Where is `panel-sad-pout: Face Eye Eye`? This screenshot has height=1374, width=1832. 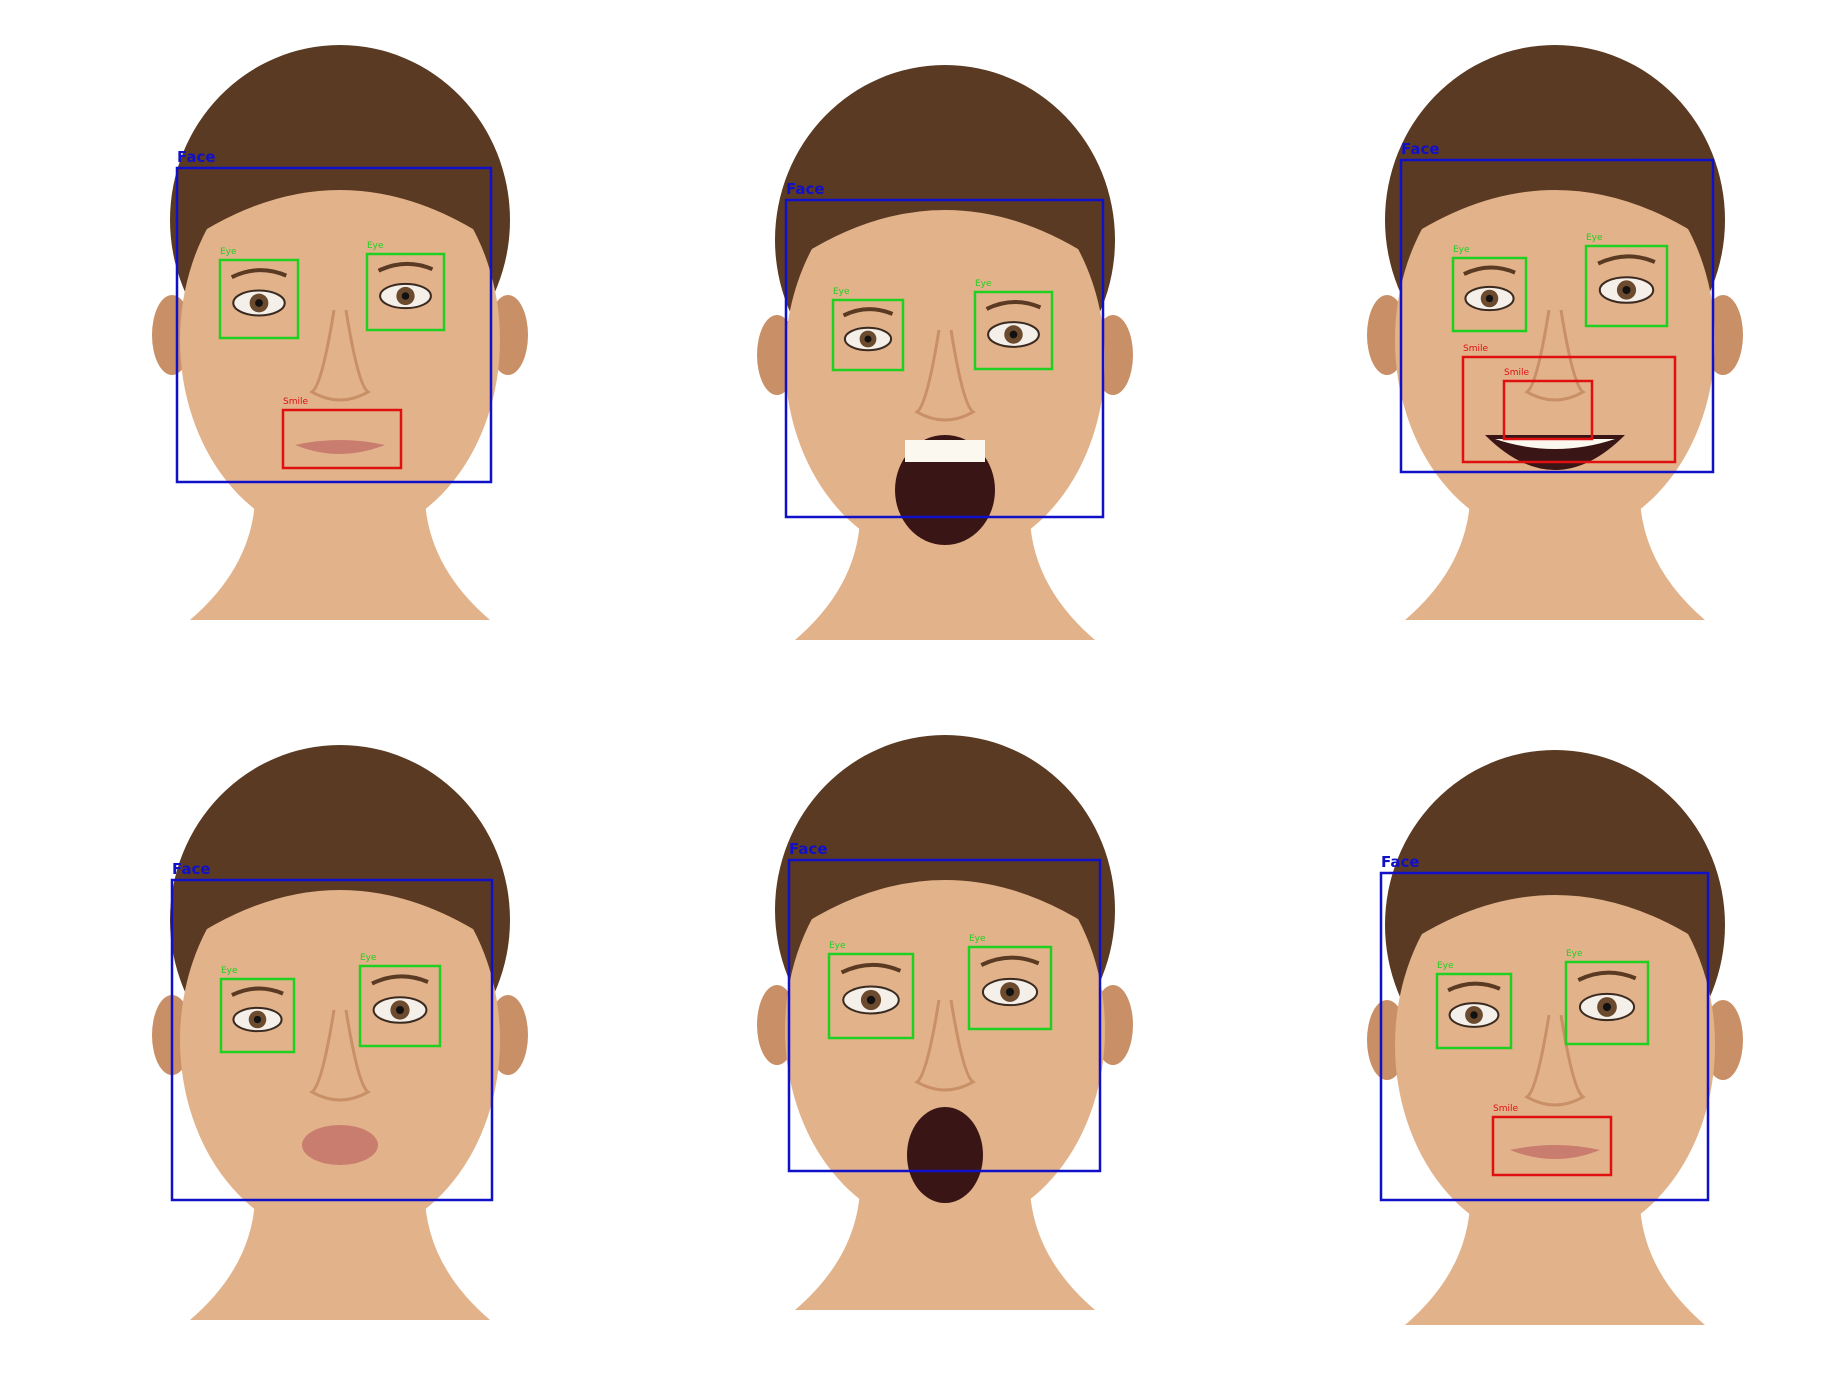 panel-sad-pout: Face Eye Eye is located at coordinates (340, 1032).